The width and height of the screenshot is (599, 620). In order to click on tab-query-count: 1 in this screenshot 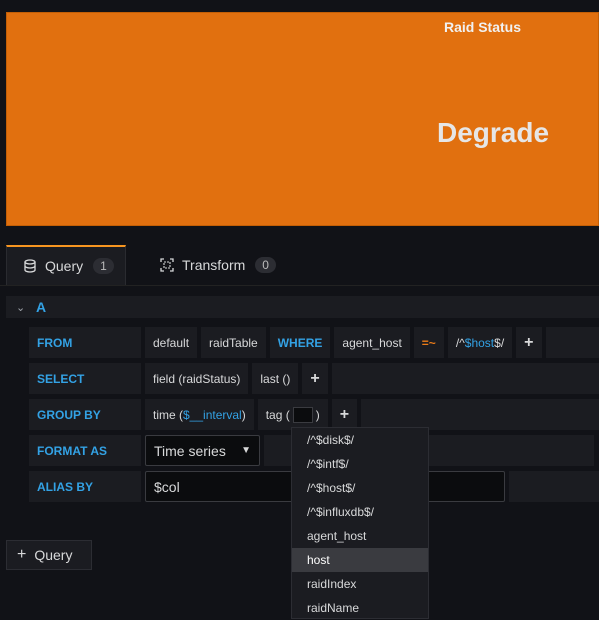, I will do `click(103, 266)`.